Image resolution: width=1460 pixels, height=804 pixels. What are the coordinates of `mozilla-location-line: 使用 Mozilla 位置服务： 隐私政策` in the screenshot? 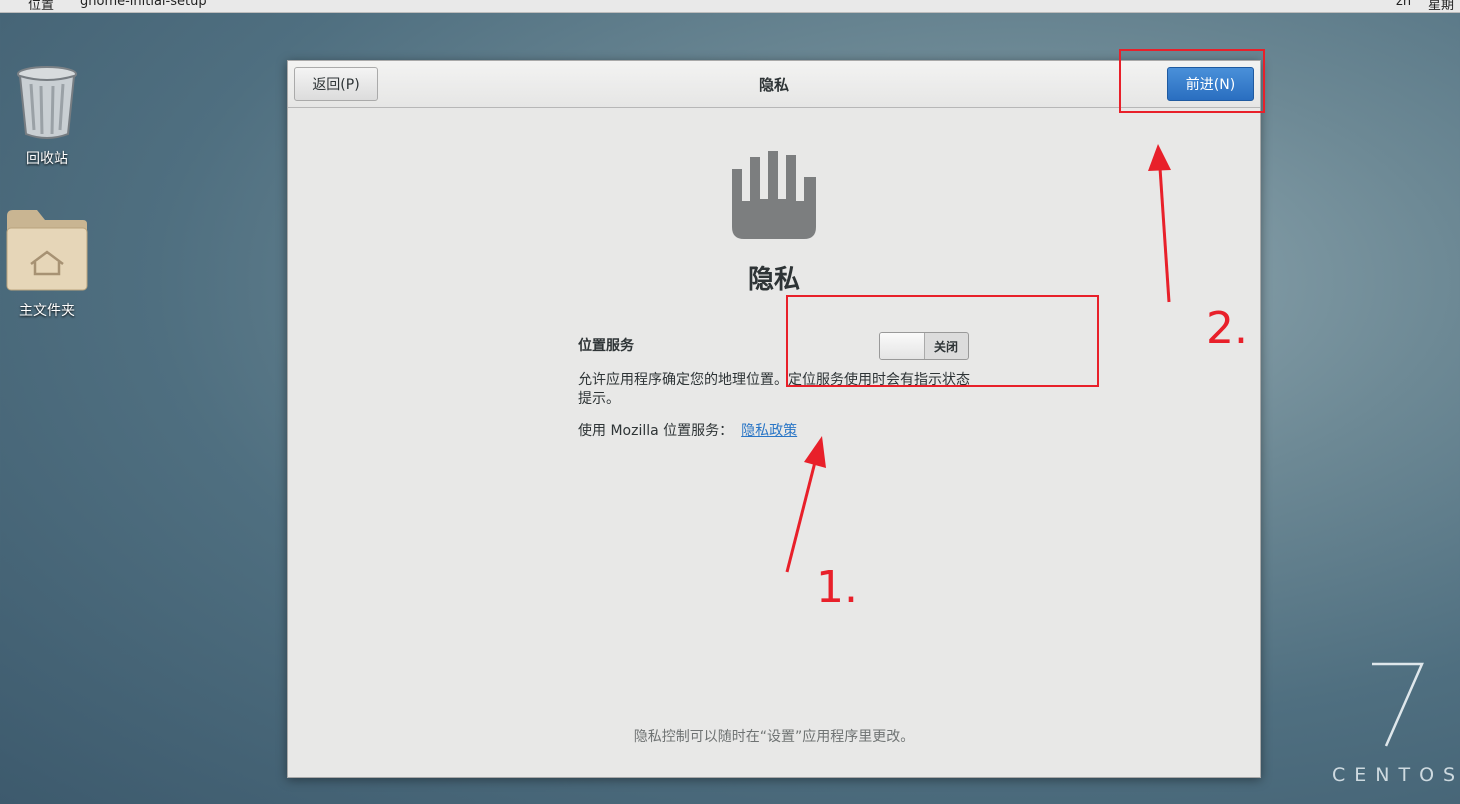 It's located at (687, 430).